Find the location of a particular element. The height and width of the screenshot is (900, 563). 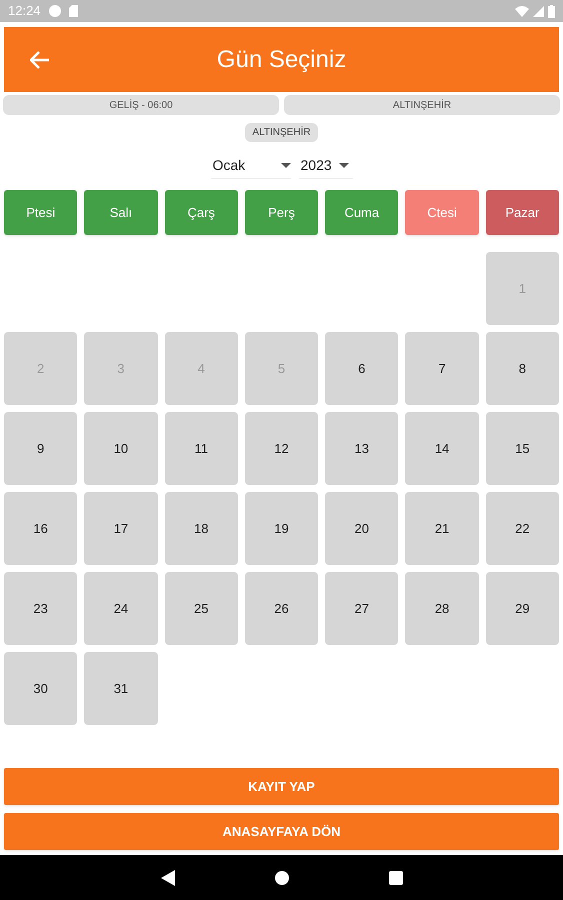

day-cell: 12 is located at coordinates (281, 448).